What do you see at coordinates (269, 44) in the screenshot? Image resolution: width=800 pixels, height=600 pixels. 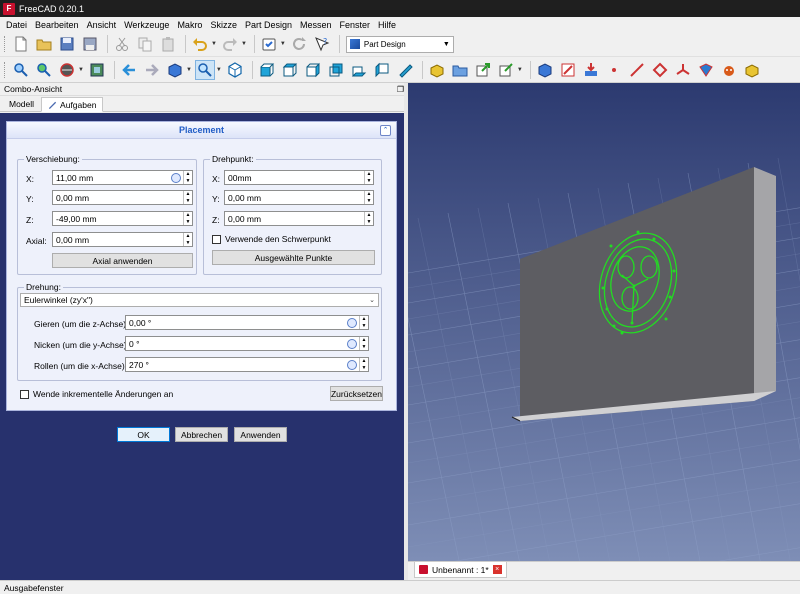 I see `macro-record-icon` at bounding box center [269, 44].